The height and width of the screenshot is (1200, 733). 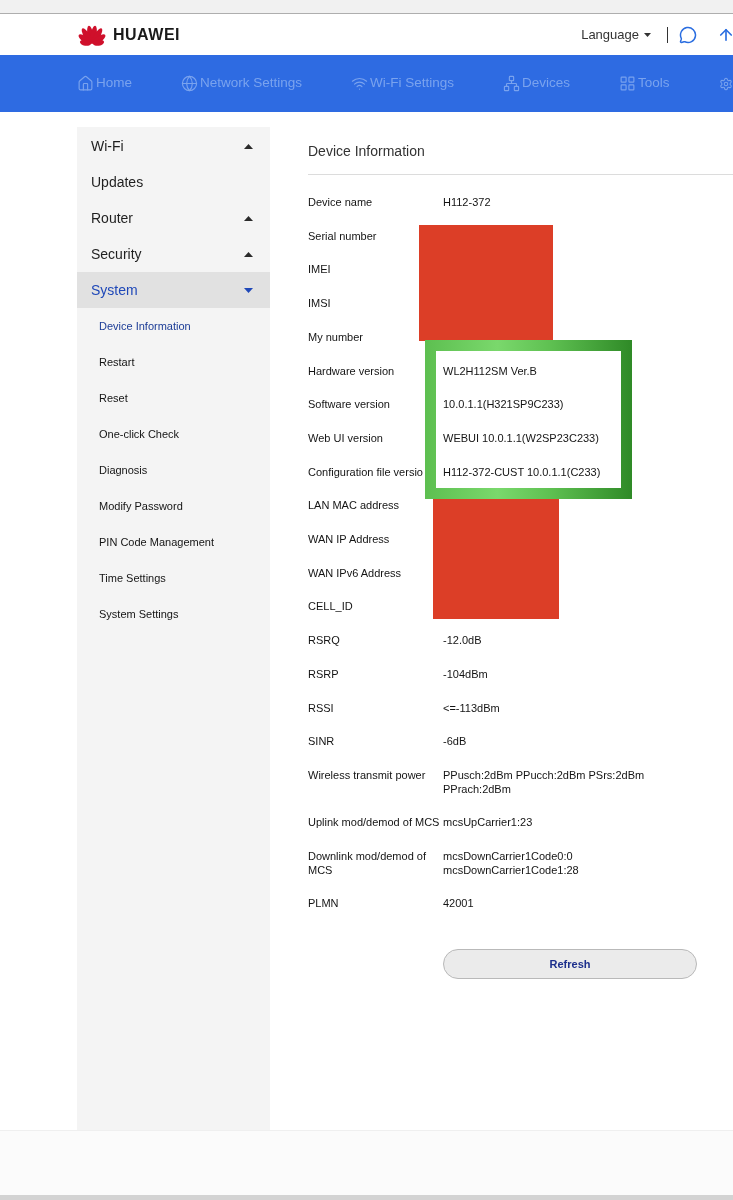 I want to click on field-label: Downlink mod/demod of MCS, so click(x=367, y=863).